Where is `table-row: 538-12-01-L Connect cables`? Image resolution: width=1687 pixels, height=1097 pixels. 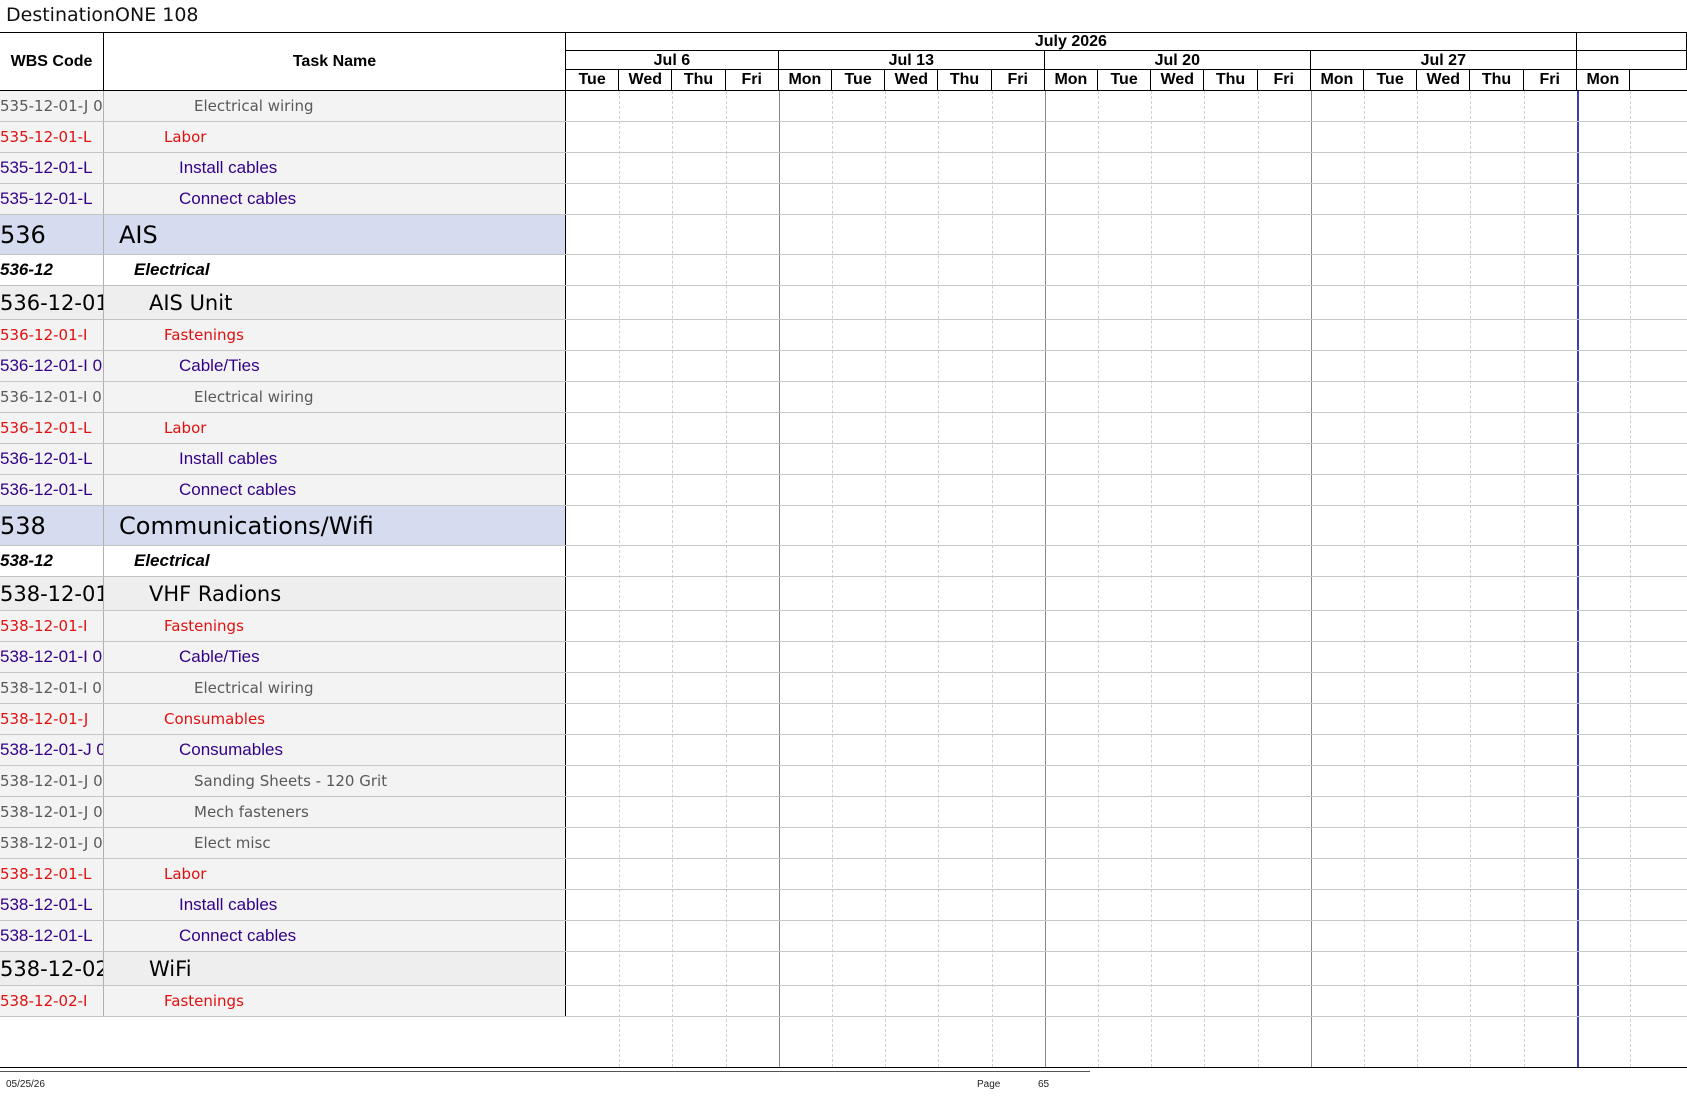
table-row: 538-12-01-L Connect cables is located at coordinates (283, 936).